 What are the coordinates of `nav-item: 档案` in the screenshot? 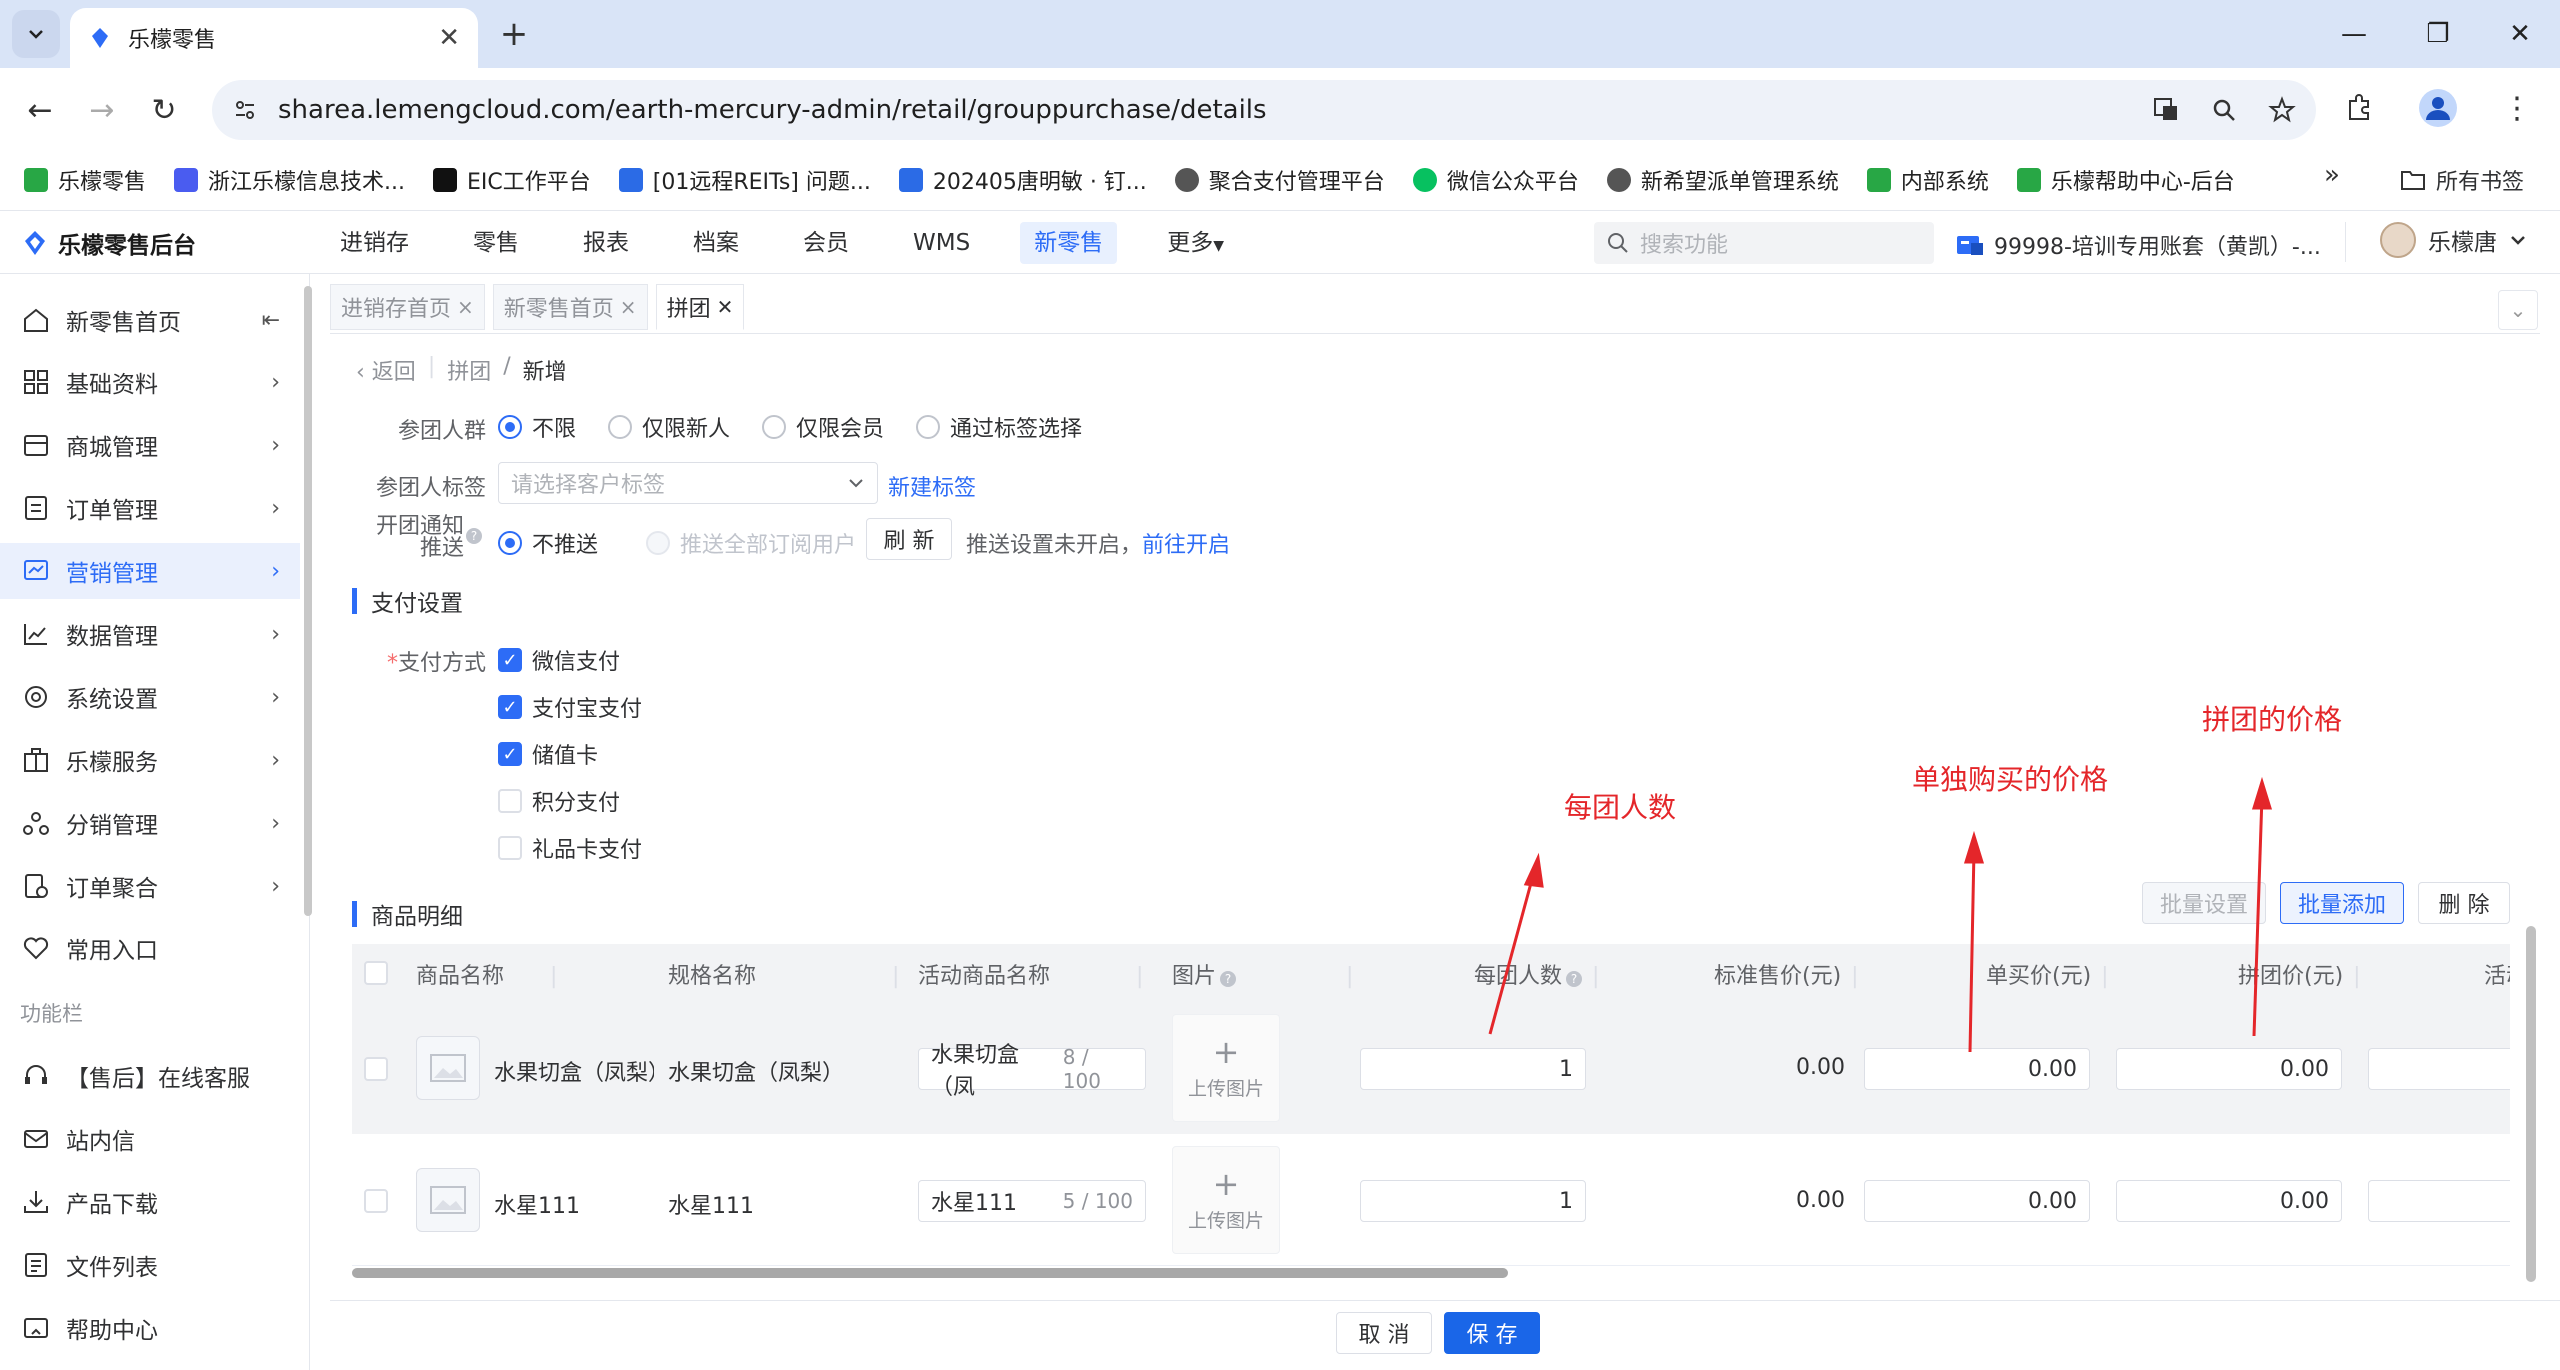 It's located at (716, 243).